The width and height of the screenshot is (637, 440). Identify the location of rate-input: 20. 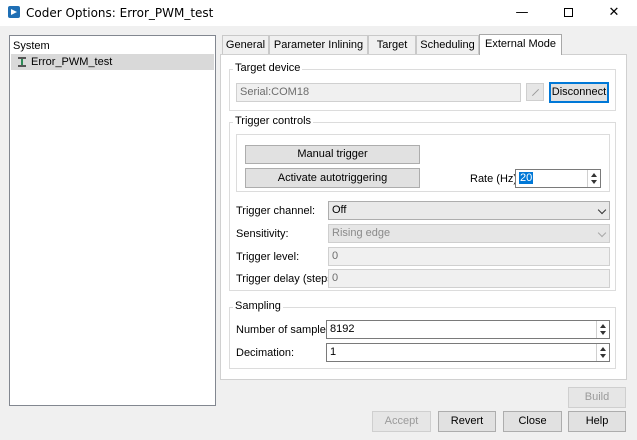
(558, 178).